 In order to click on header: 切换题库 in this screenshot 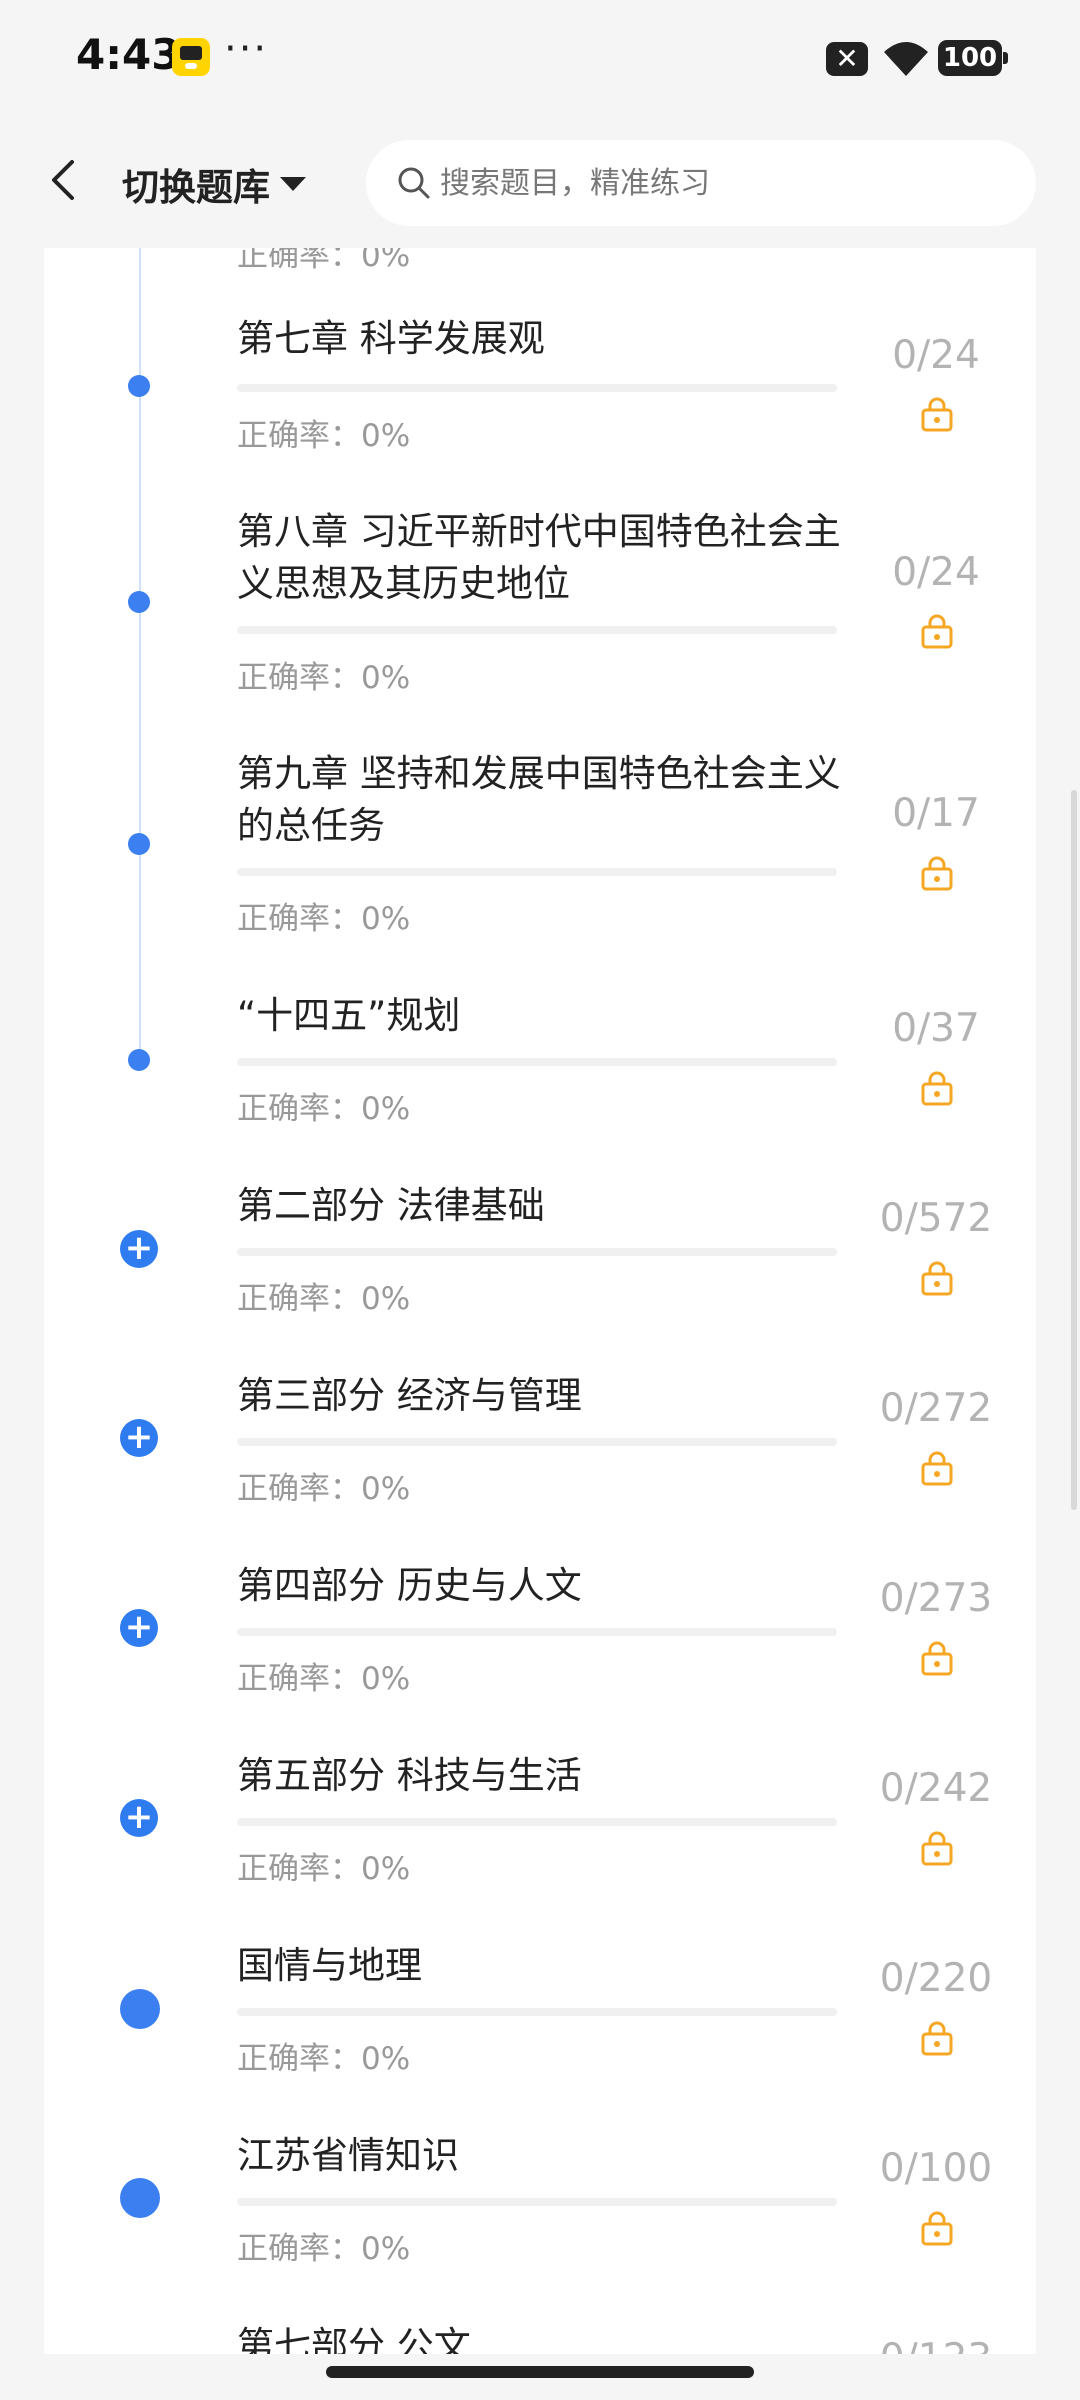, I will do `click(540, 183)`.